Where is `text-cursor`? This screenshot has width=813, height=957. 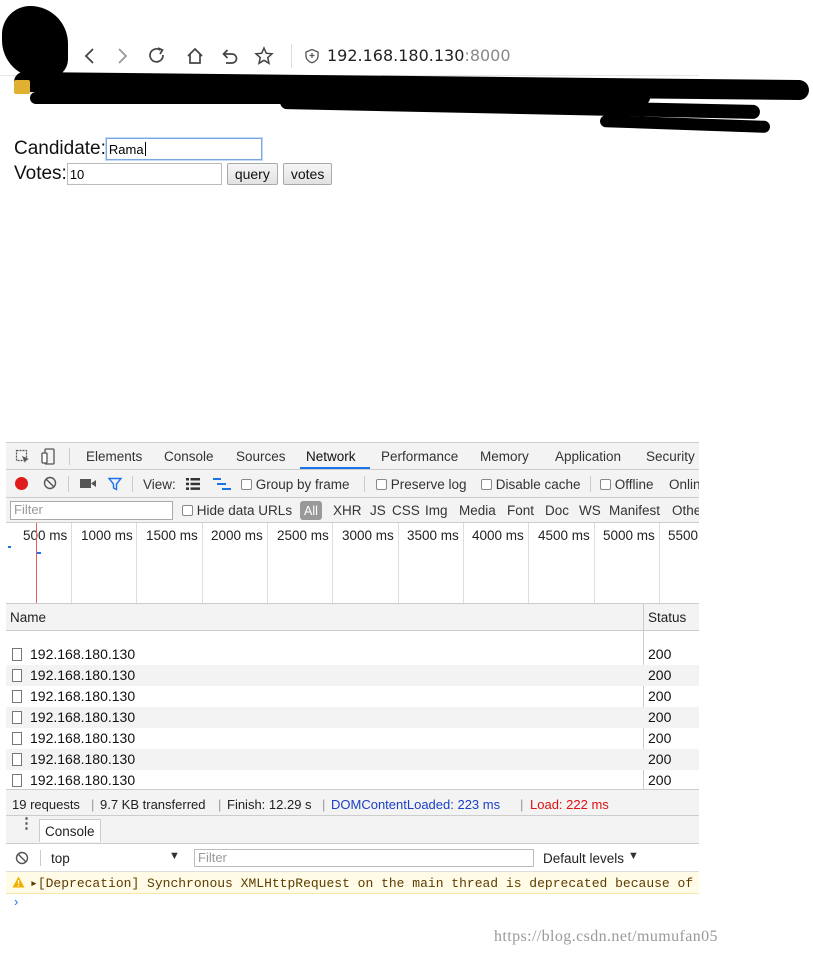
text-cursor is located at coordinates (145, 149).